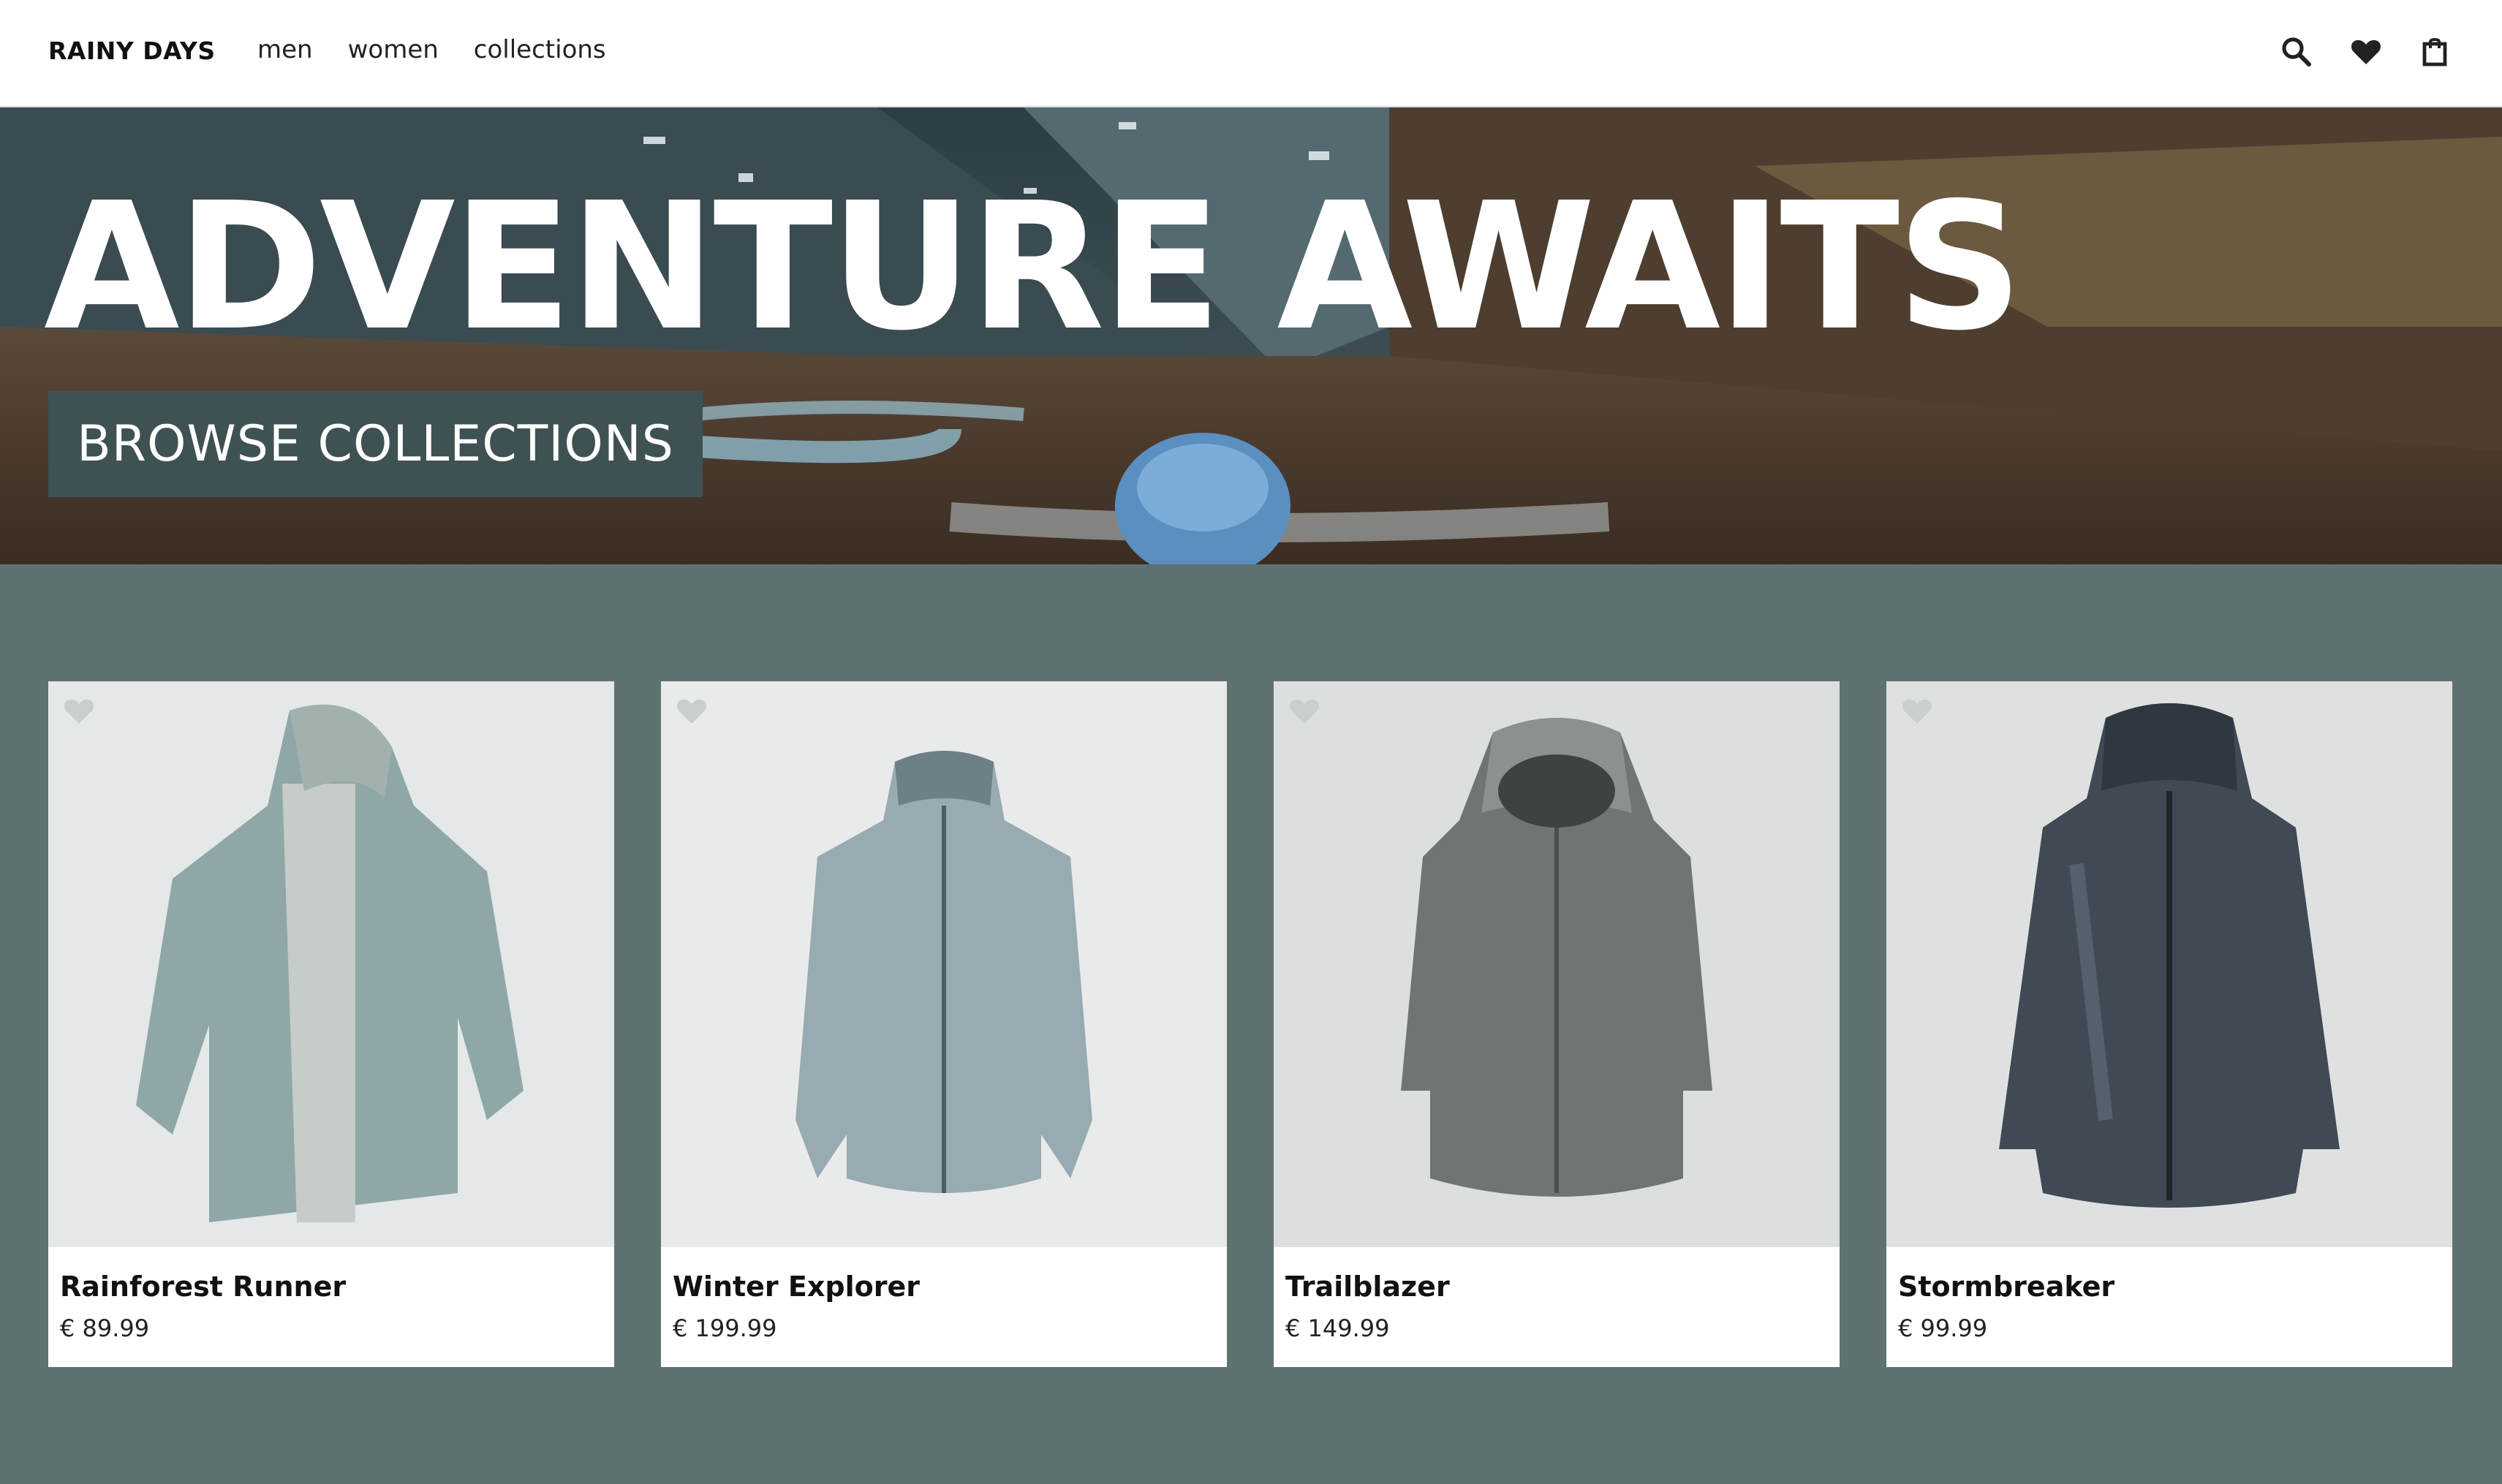 The height and width of the screenshot is (1484, 2502). What do you see at coordinates (394, 49) in the screenshot?
I see `nav-link-women: women` at bounding box center [394, 49].